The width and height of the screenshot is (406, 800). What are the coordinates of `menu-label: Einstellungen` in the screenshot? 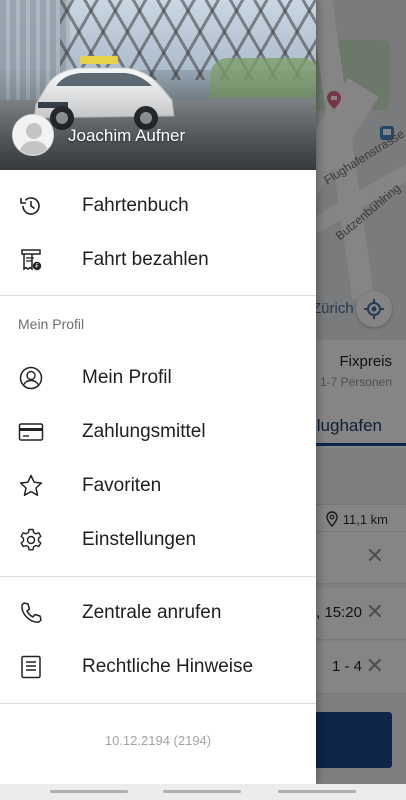 It's located at (139, 539).